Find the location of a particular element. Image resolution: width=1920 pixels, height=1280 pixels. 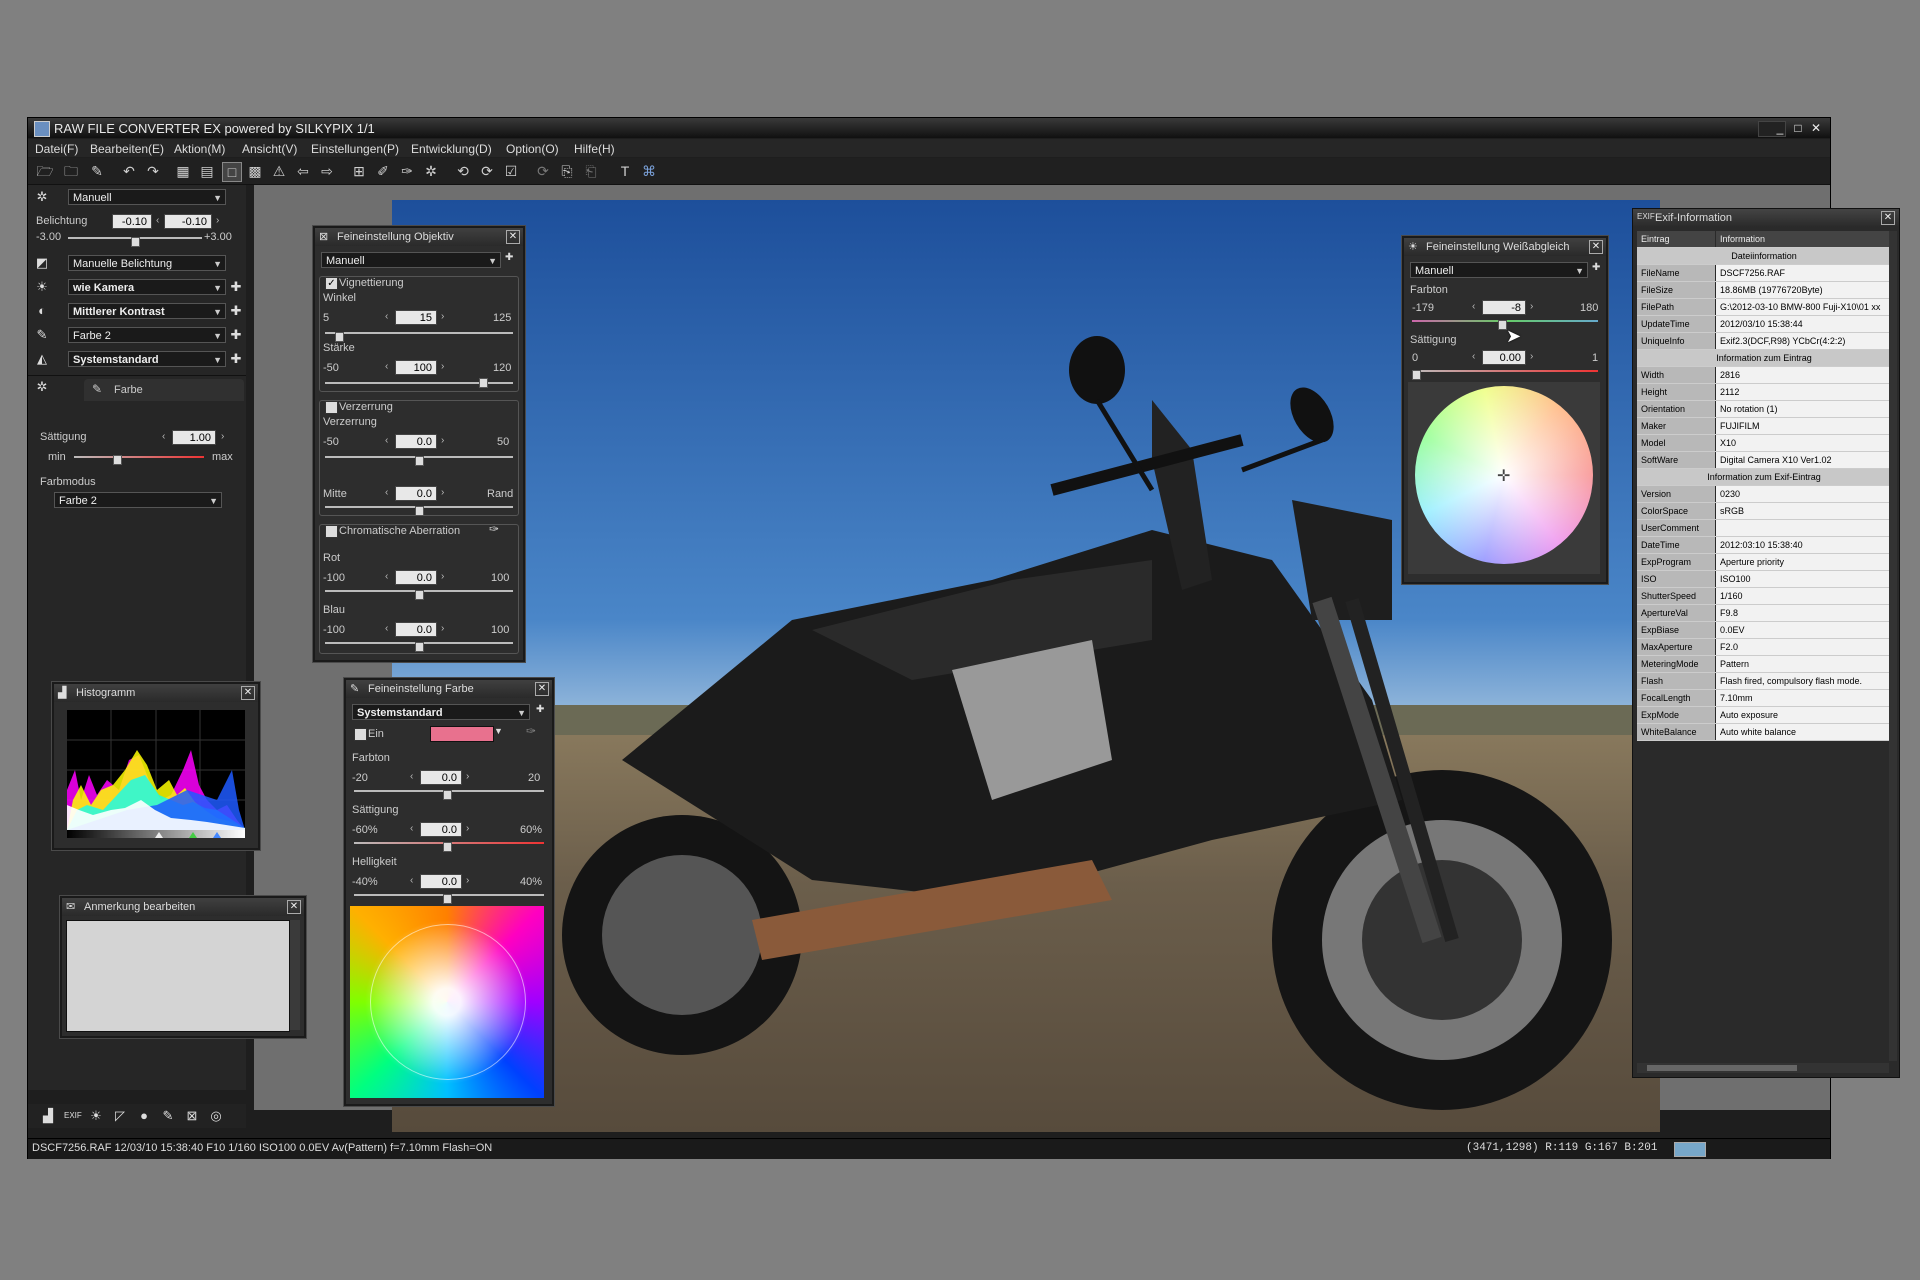

red-increase-arrow: › is located at coordinates (442, 576).